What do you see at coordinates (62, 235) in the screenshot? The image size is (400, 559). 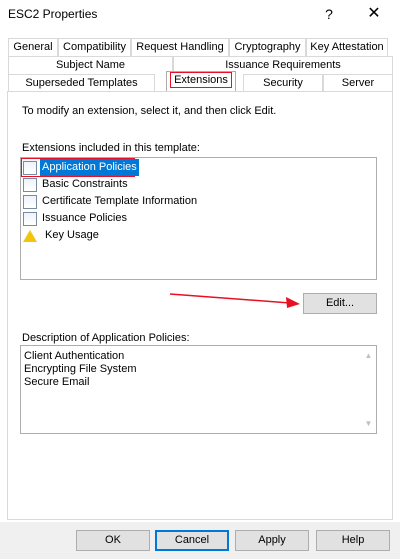 I see `list-item-key-usage: Key Usage` at bounding box center [62, 235].